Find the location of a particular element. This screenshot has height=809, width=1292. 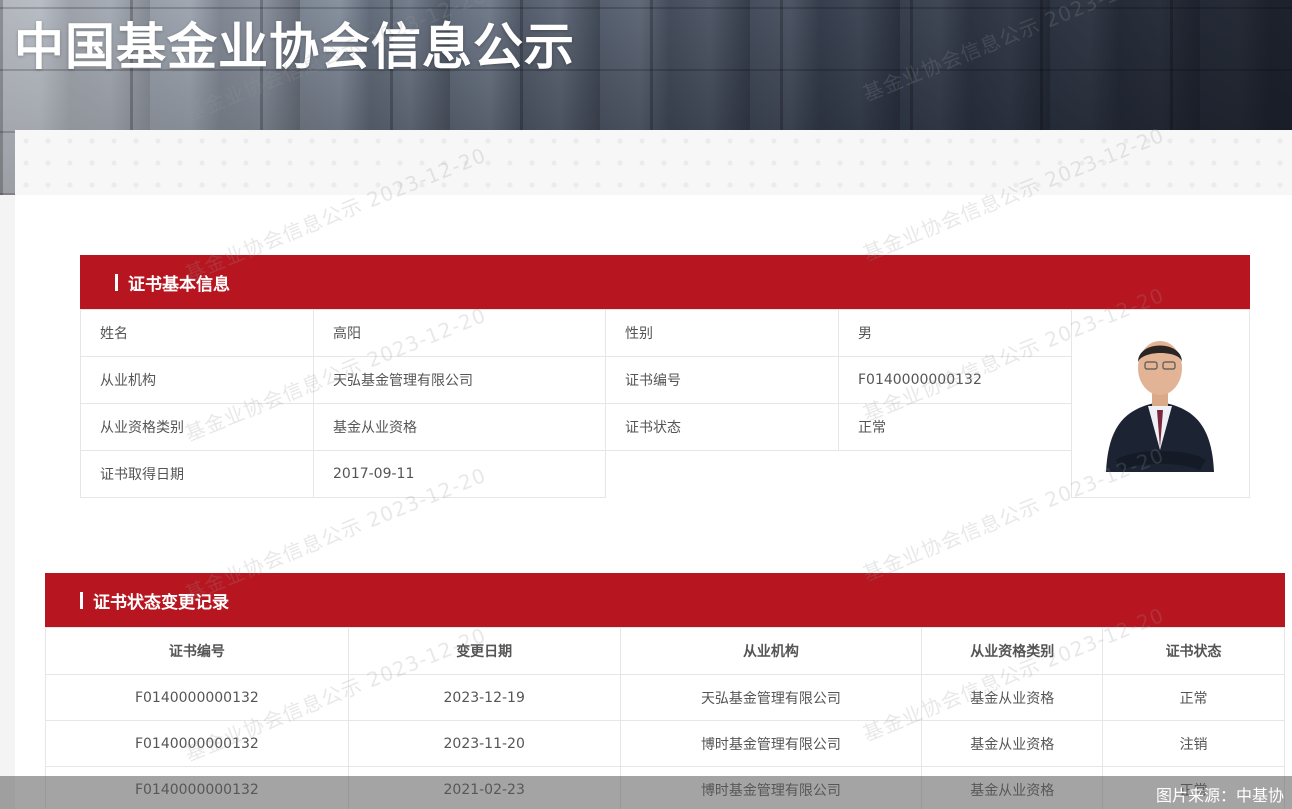

section-header-basic-info: 证书基本信息 is located at coordinates (665, 282).